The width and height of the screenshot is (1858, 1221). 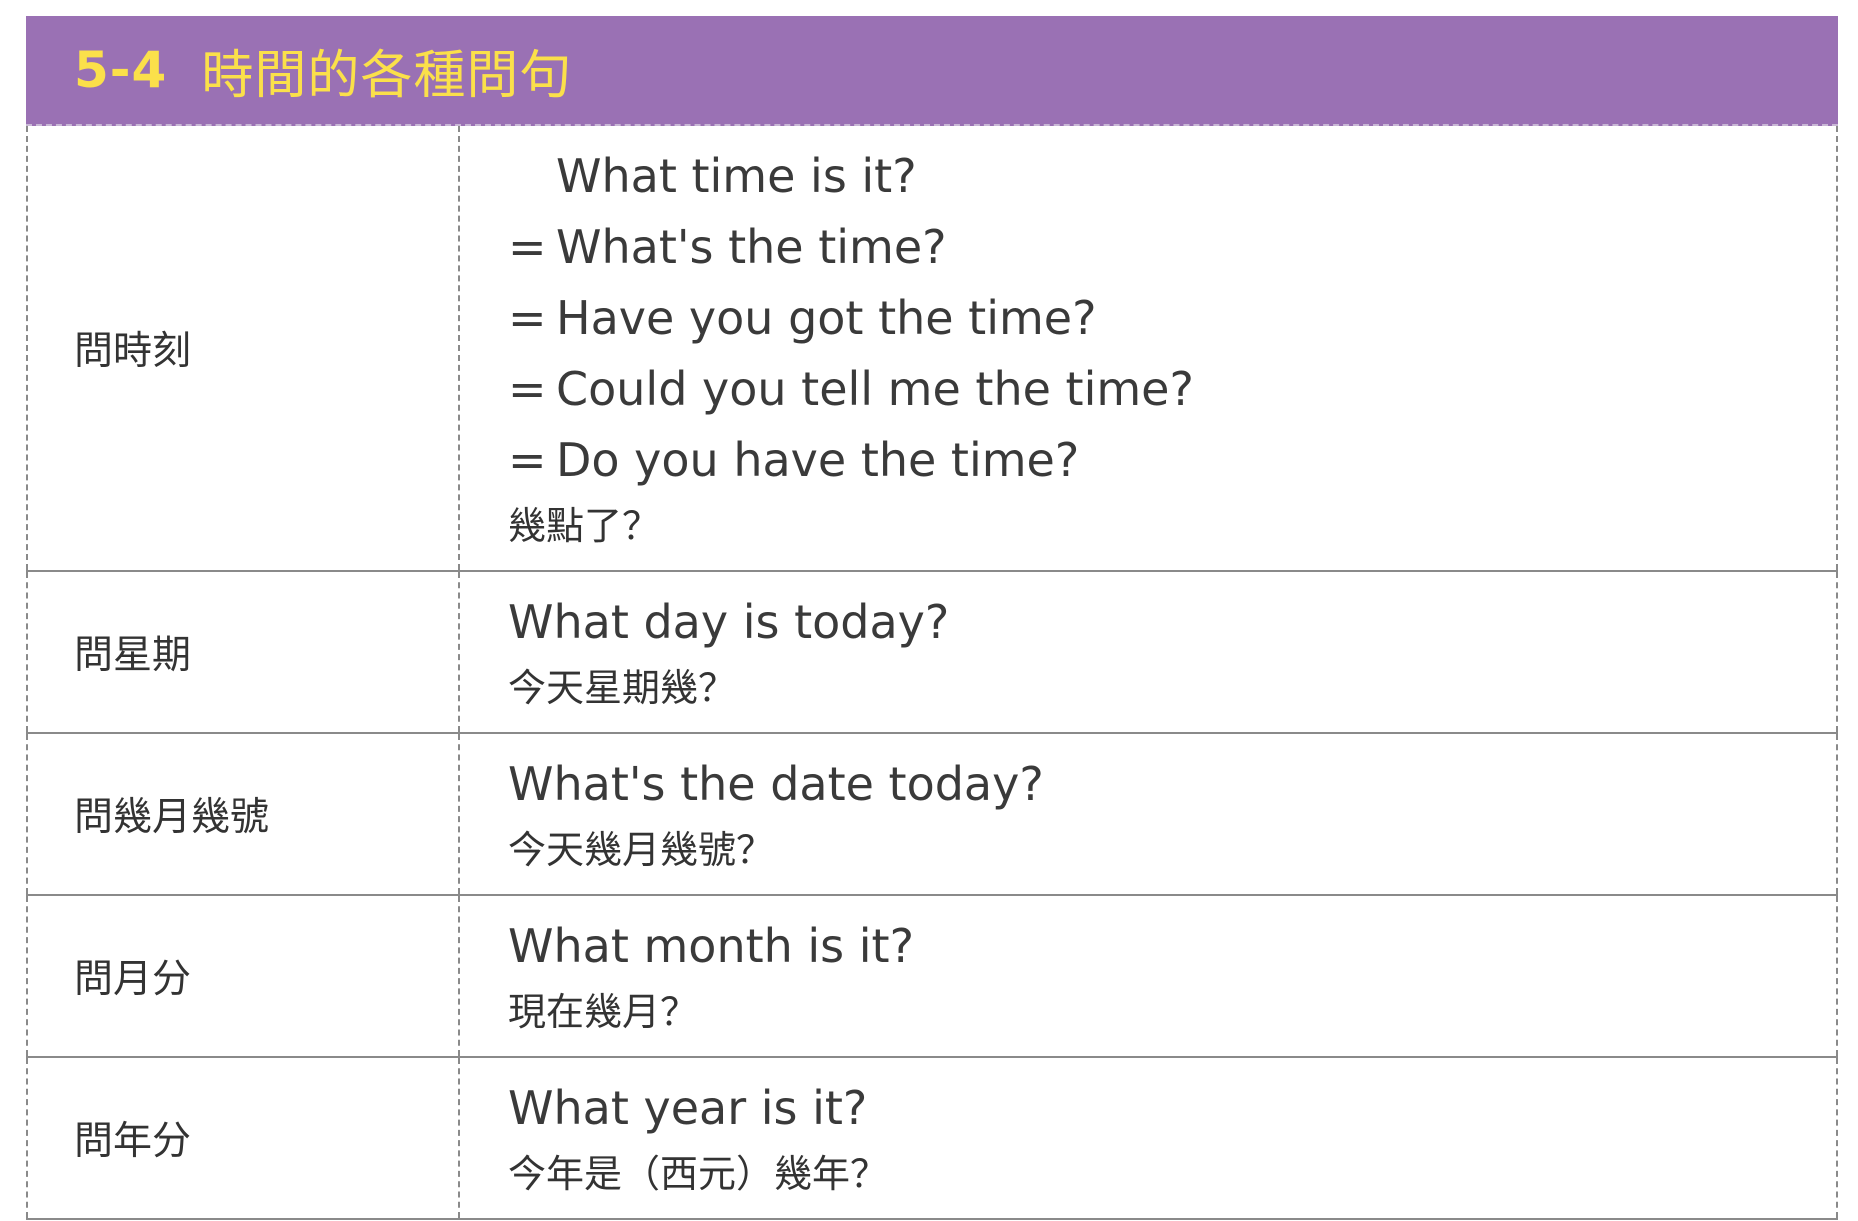 I want to click on table-row: 問星期 What day is today? 今天星期幾？, so click(x=932, y=651).